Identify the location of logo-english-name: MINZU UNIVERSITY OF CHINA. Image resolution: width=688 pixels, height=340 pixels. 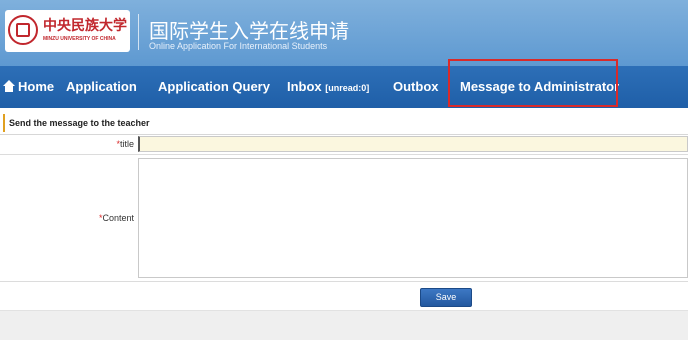
(79, 39).